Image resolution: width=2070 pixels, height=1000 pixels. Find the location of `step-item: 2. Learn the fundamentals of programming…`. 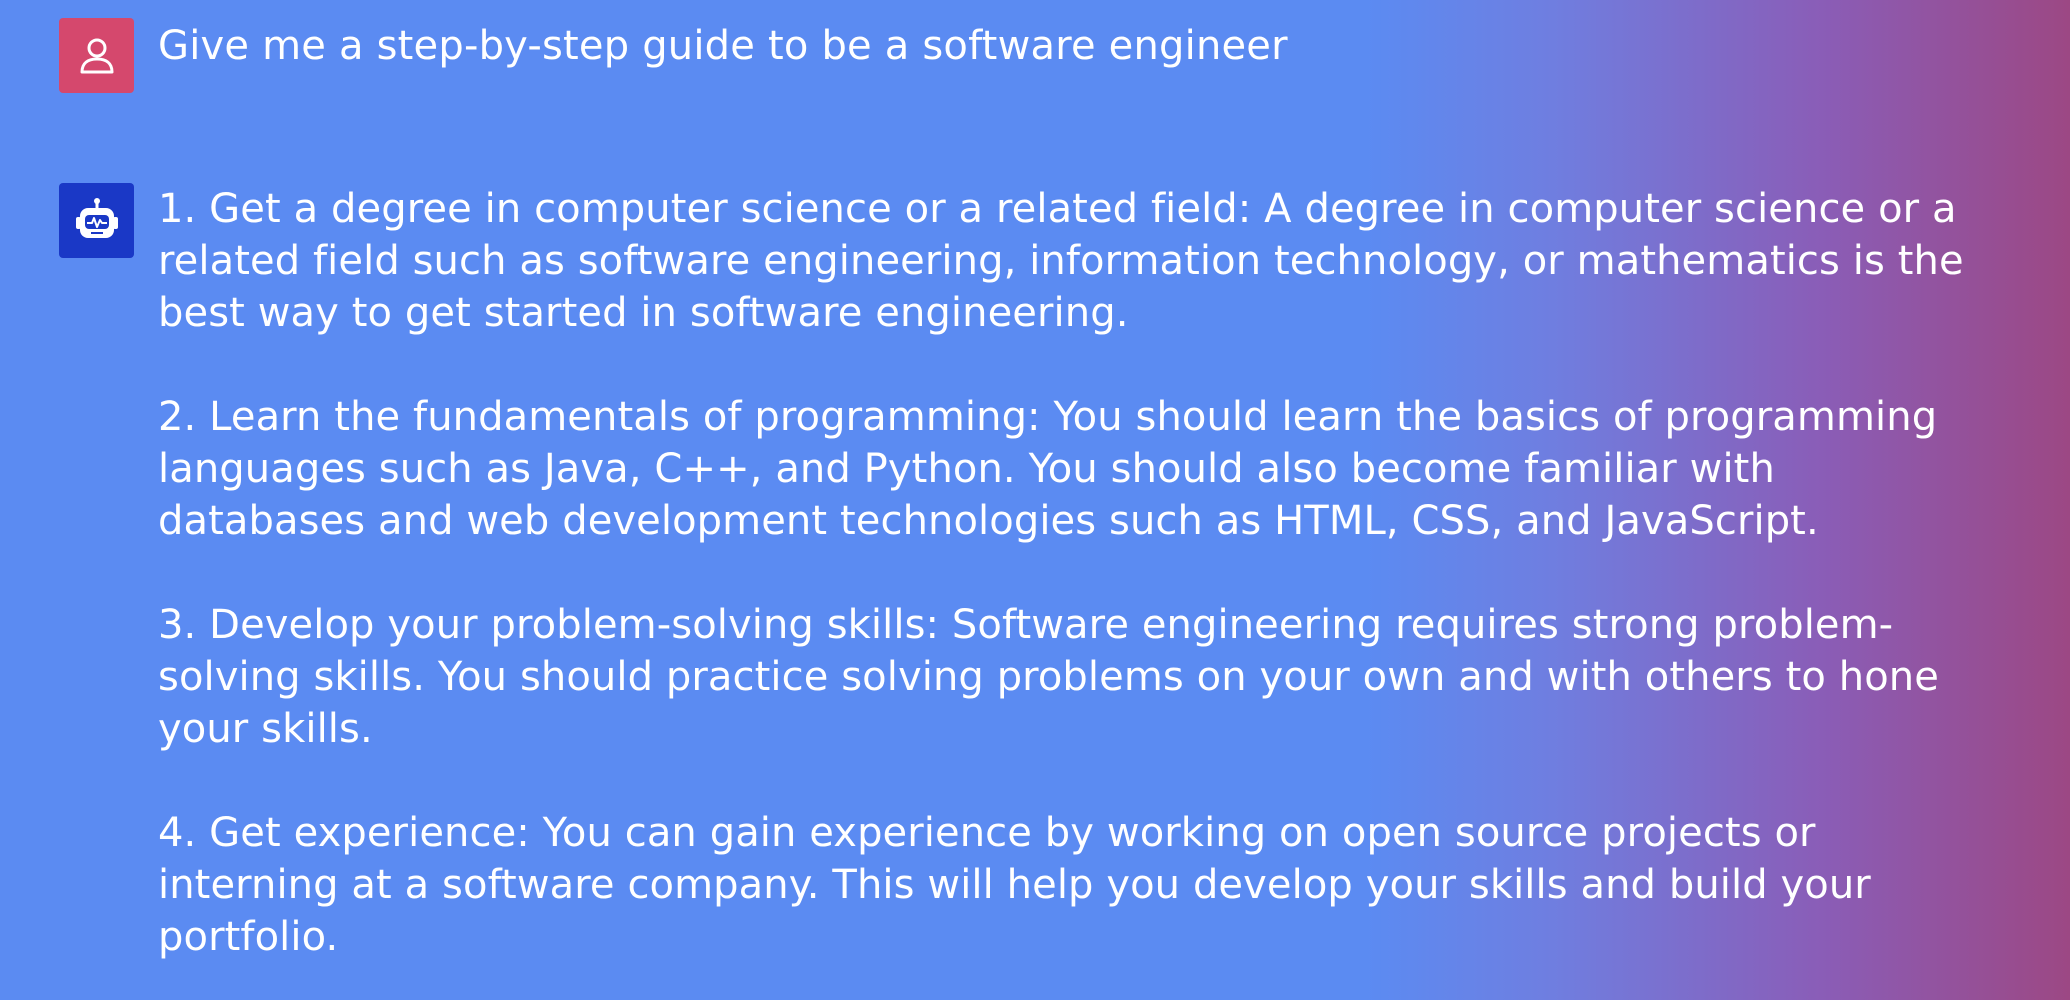

step-item: 2. Learn the fundamentals of programming… is located at coordinates (1048, 469).